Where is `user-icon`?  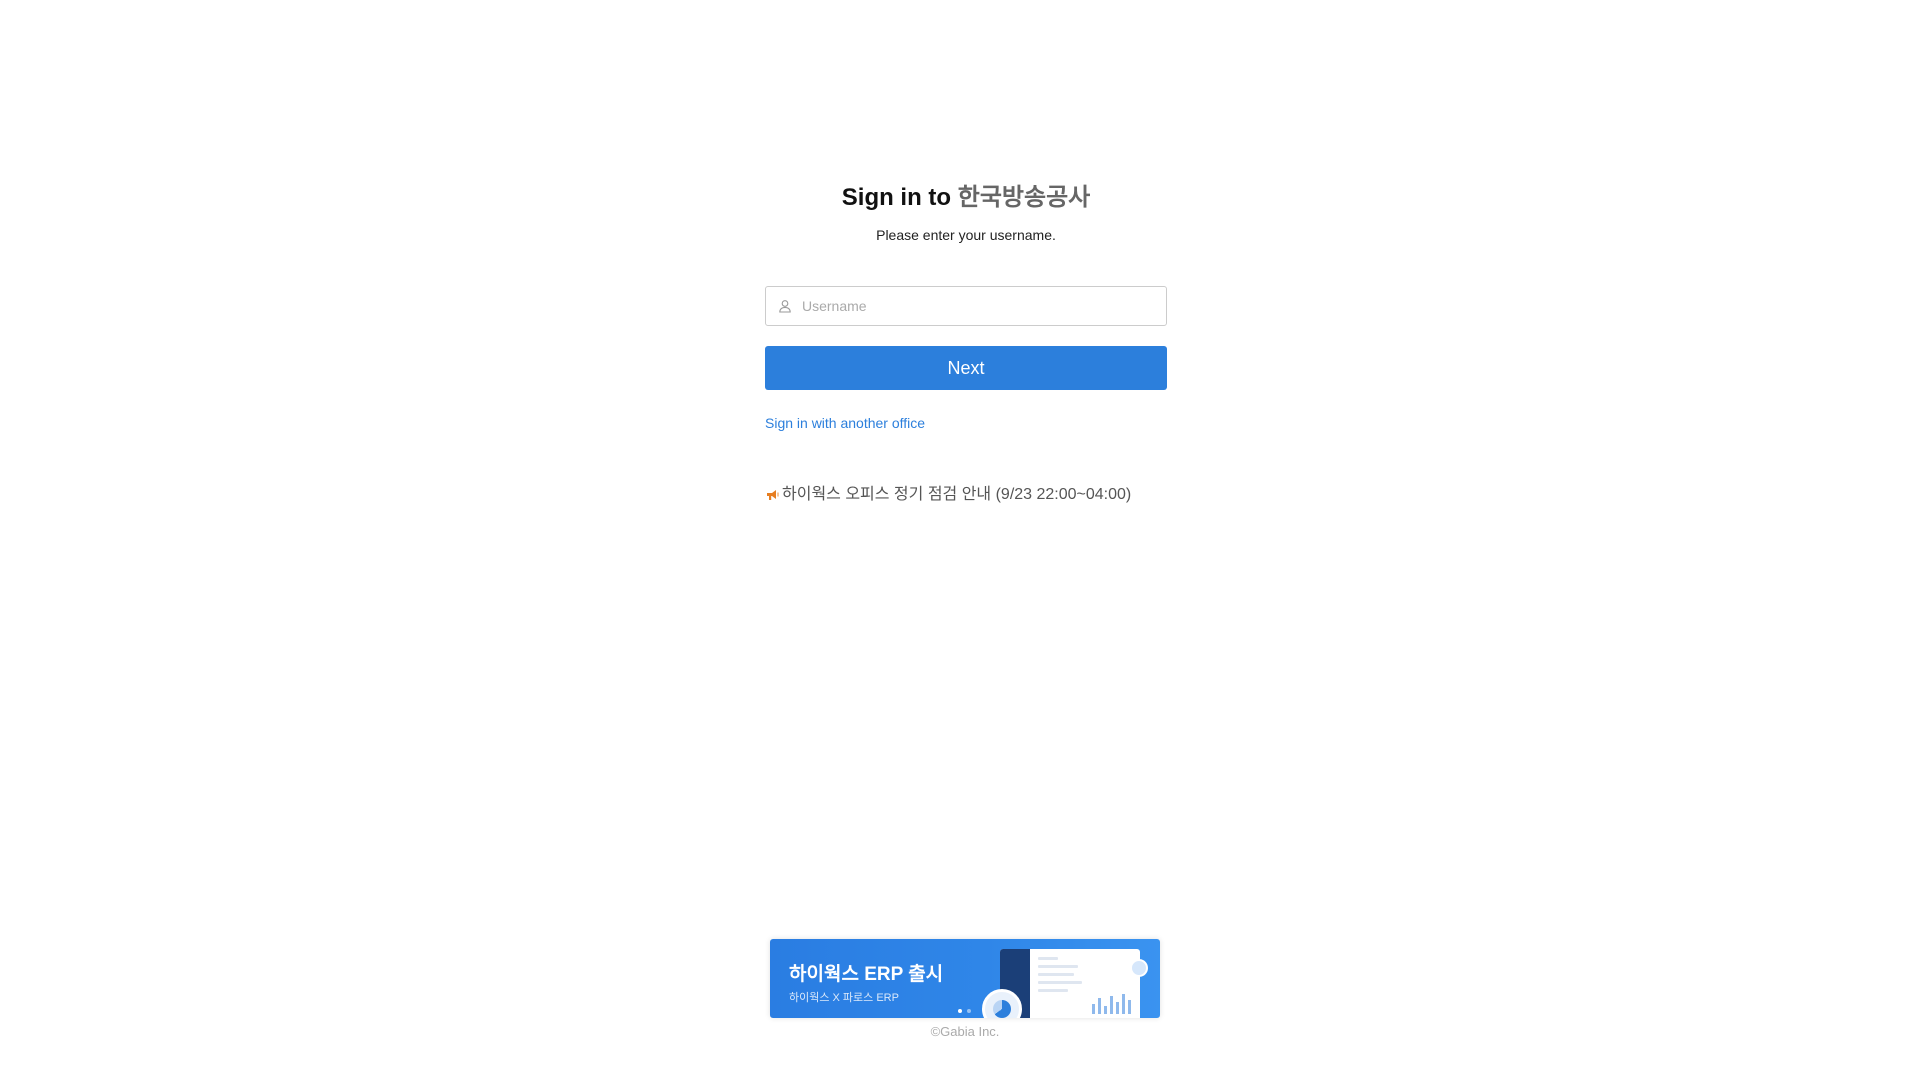
user-icon is located at coordinates (785, 306).